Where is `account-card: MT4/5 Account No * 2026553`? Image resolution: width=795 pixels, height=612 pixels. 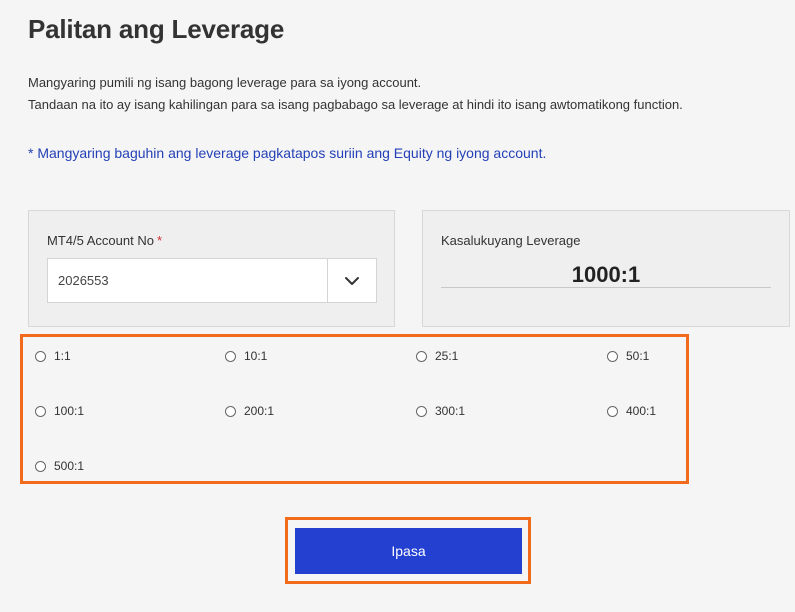
account-card: MT4/5 Account No * 2026553 is located at coordinates (211, 268).